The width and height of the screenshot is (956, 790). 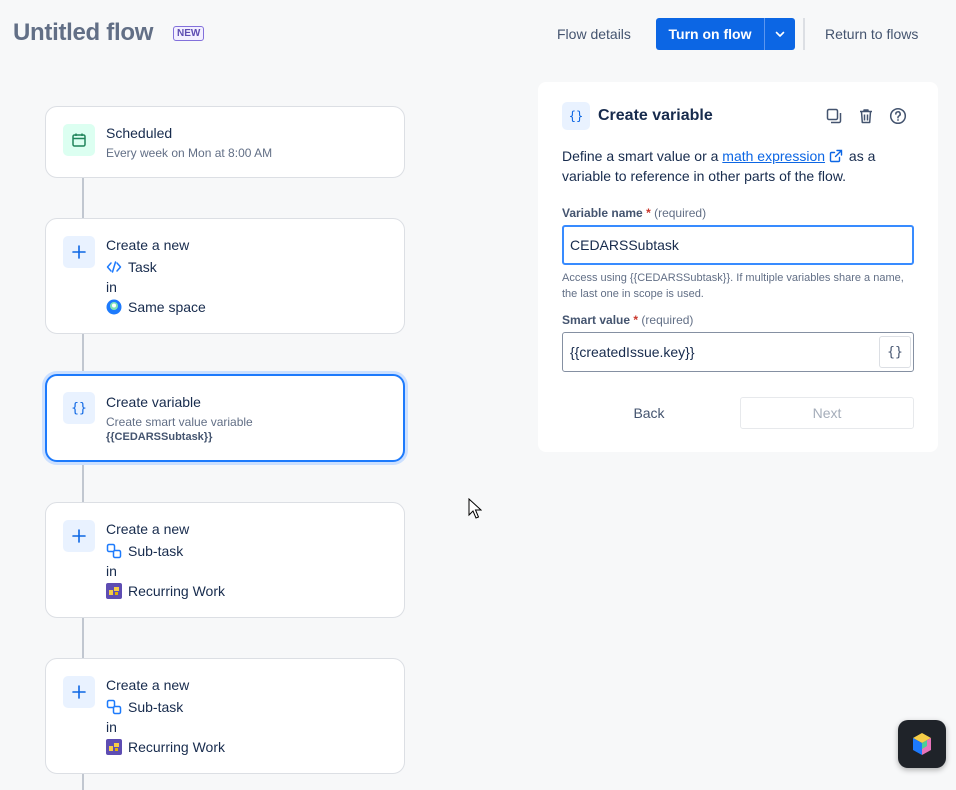 What do you see at coordinates (895, 352) in the screenshot?
I see `smart-value-picker-button: {}` at bounding box center [895, 352].